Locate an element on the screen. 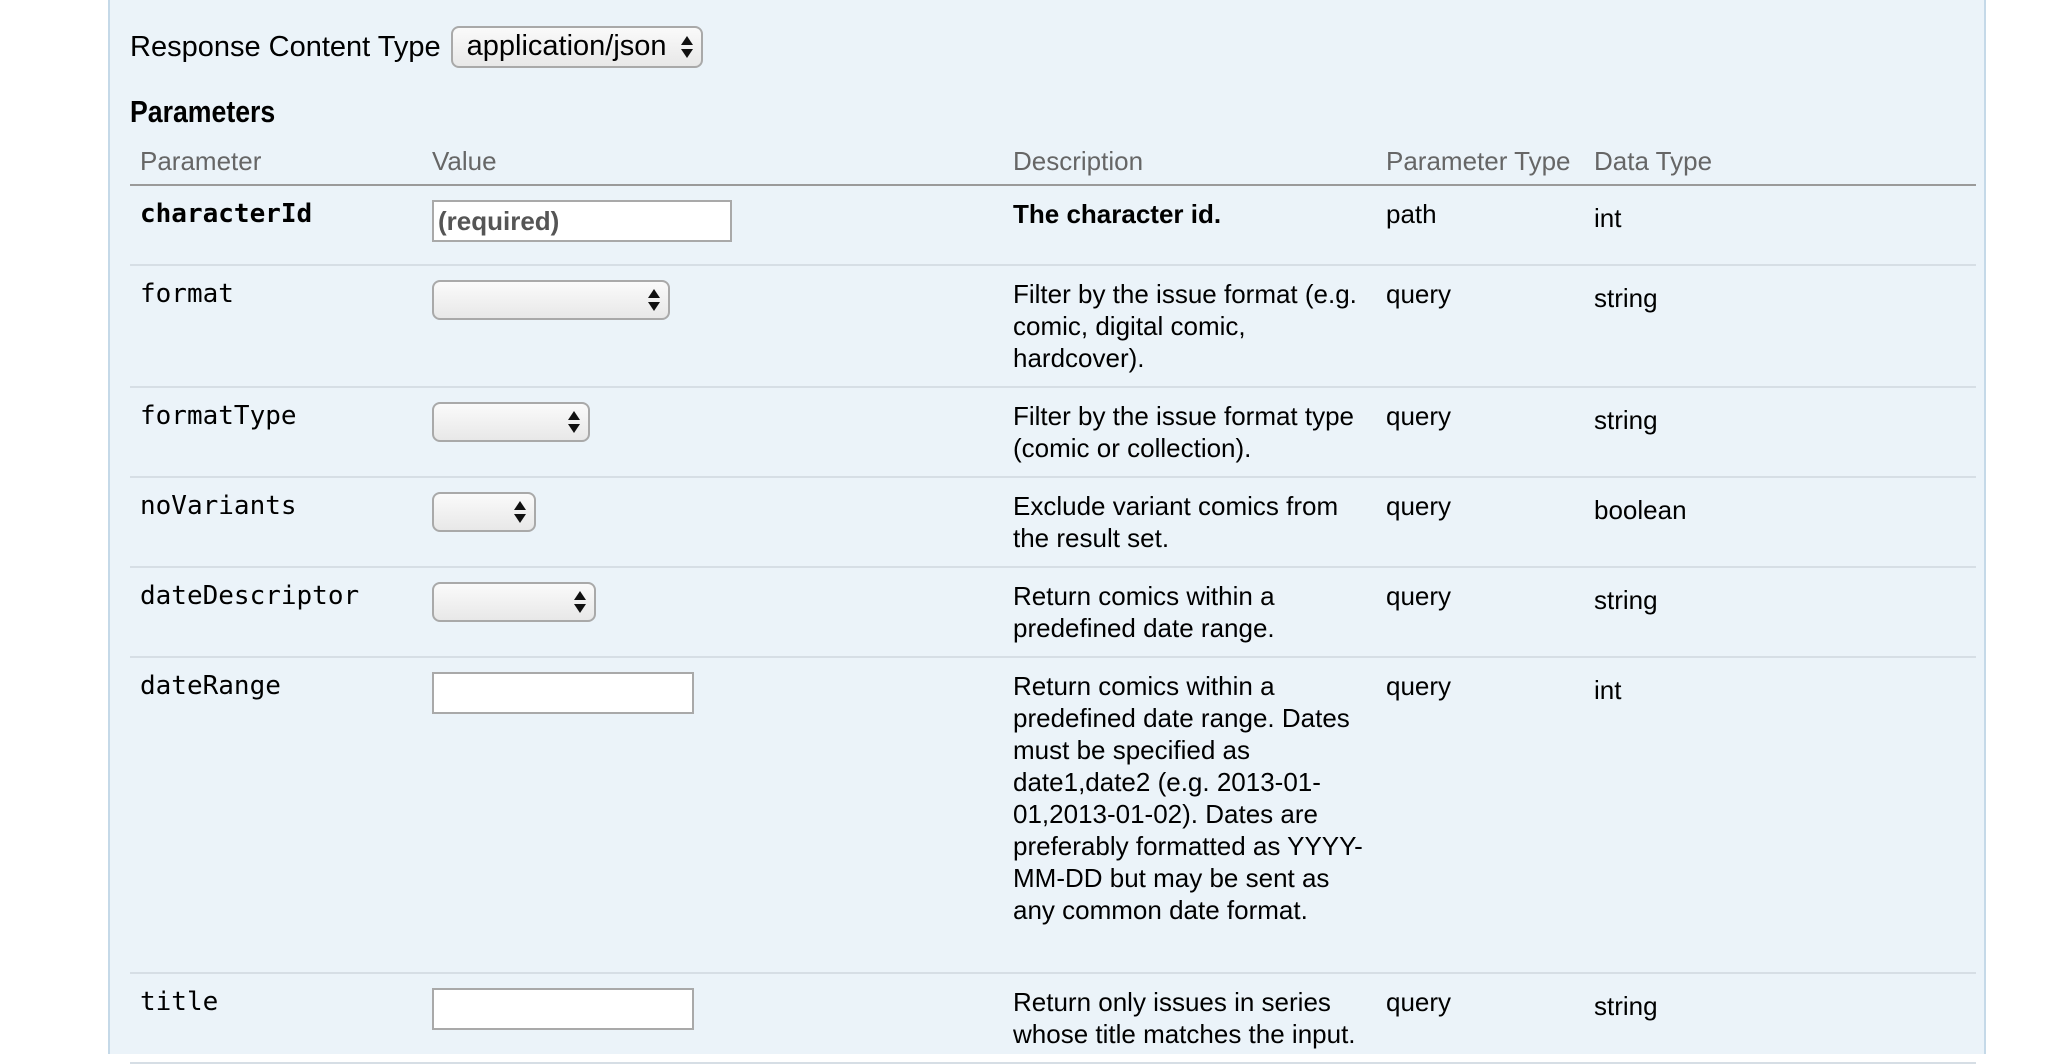  table-row: characterId The character id. path int is located at coordinates (1053, 225).